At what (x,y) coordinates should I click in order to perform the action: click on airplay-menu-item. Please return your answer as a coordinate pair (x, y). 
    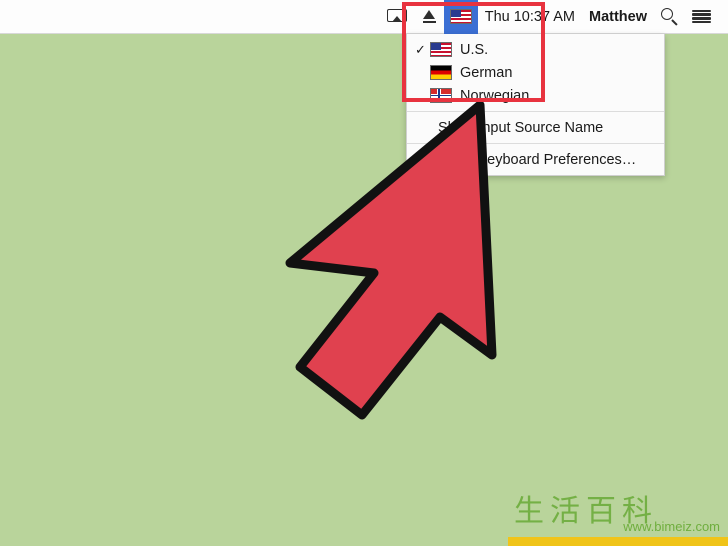
    Looking at the image, I should click on (397, 17).